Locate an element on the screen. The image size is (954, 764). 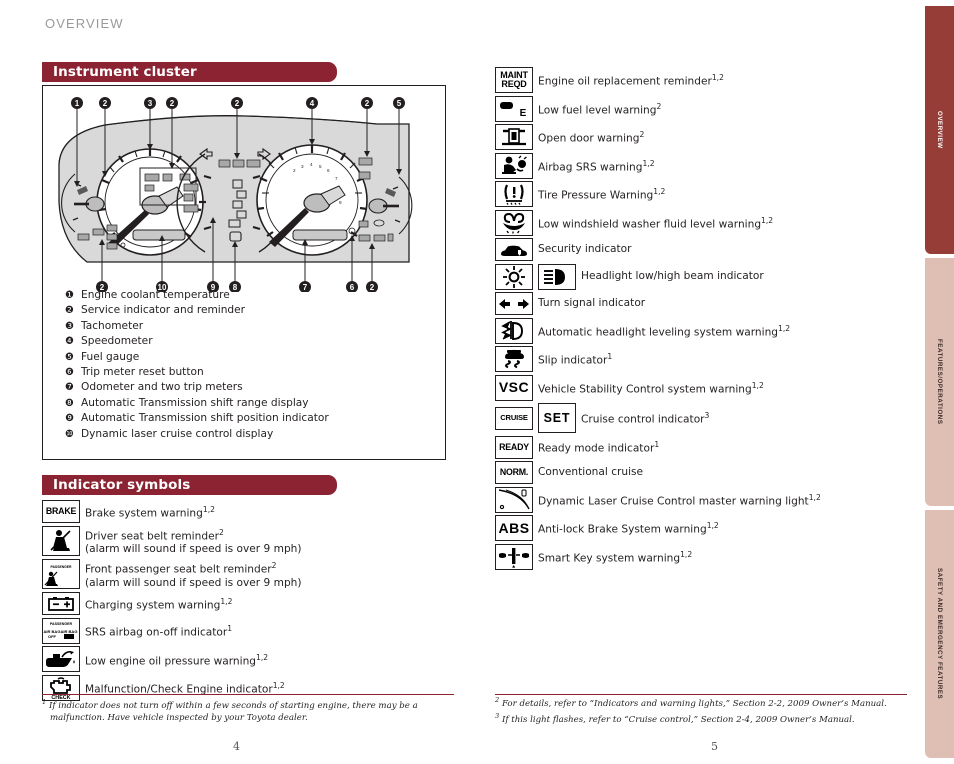
maint-reqd-icon: MAINT REQD is located at coordinates (514, 80).